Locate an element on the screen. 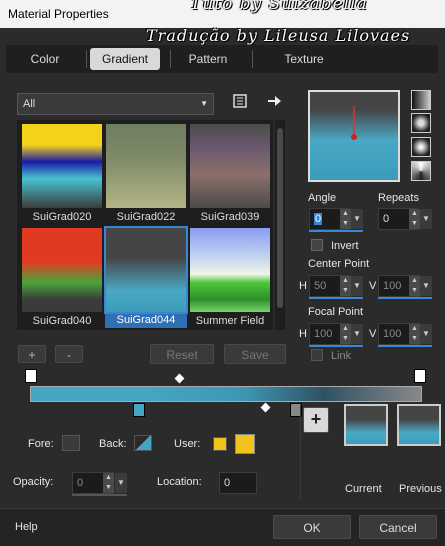 Image resolution: width=445 pixels, height=546 pixels. help-link: Help is located at coordinates (26, 527).